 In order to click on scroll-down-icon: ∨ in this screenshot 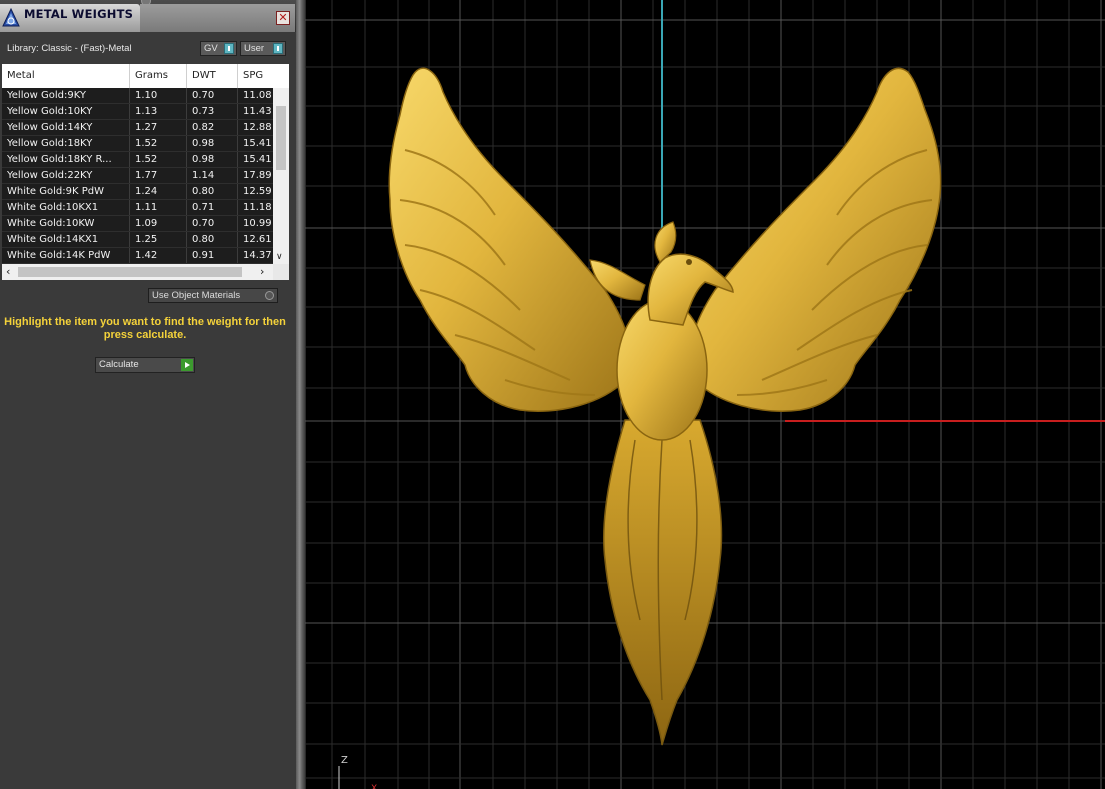, I will do `click(279, 257)`.